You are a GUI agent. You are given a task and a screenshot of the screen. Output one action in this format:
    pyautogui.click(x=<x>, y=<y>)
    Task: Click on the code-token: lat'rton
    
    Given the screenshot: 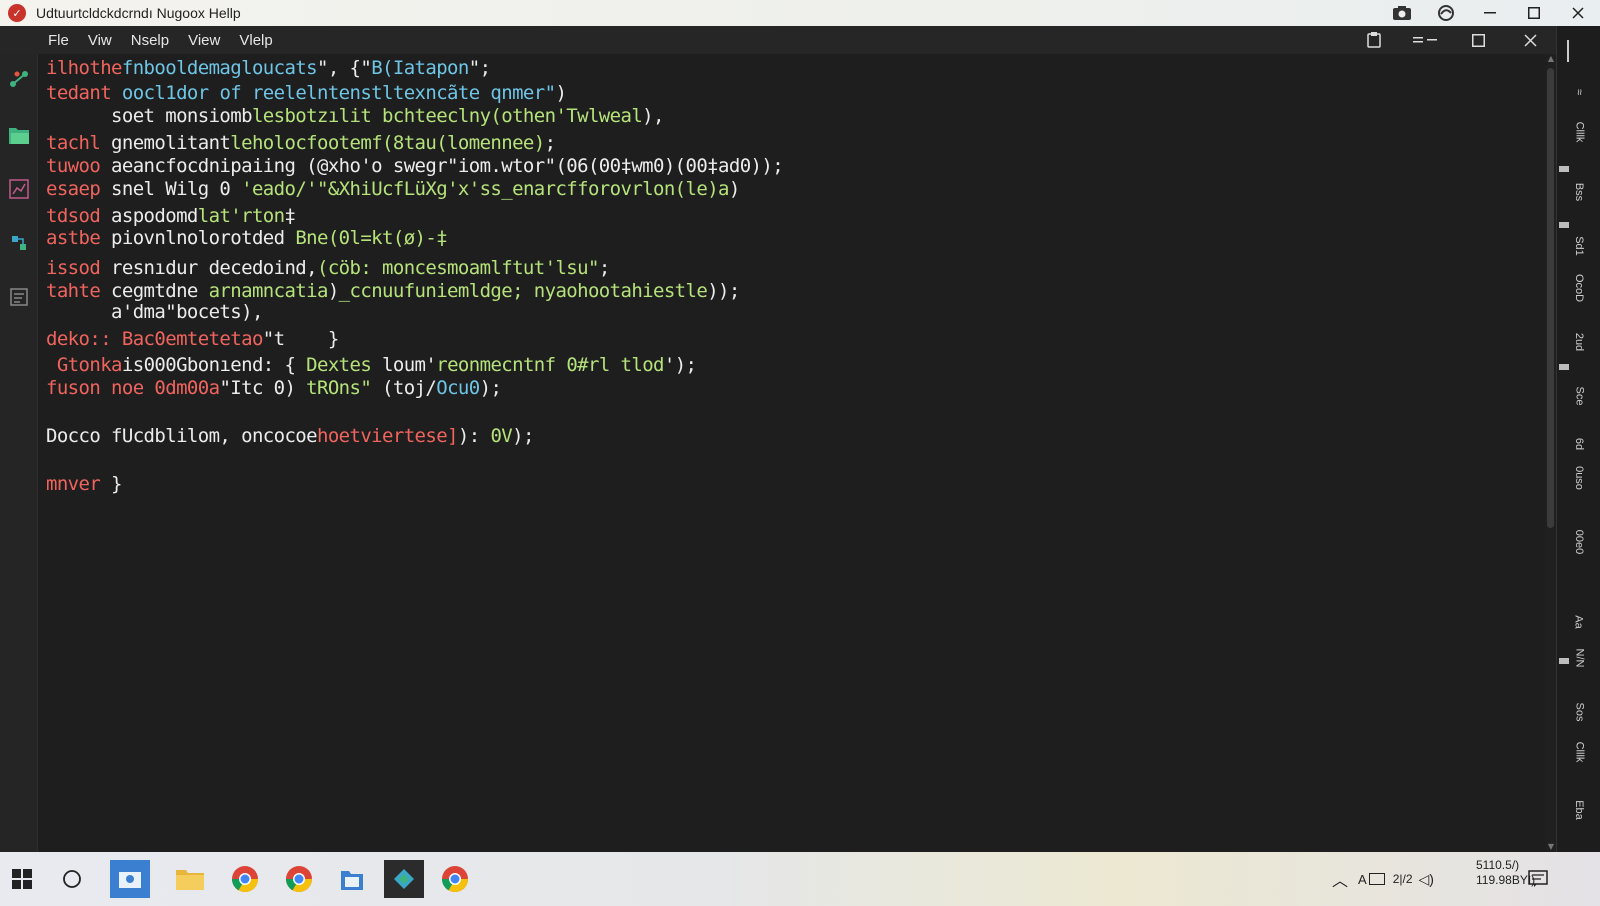 What is the action you would take?
    pyautogui.click(x=241, y=216)
    